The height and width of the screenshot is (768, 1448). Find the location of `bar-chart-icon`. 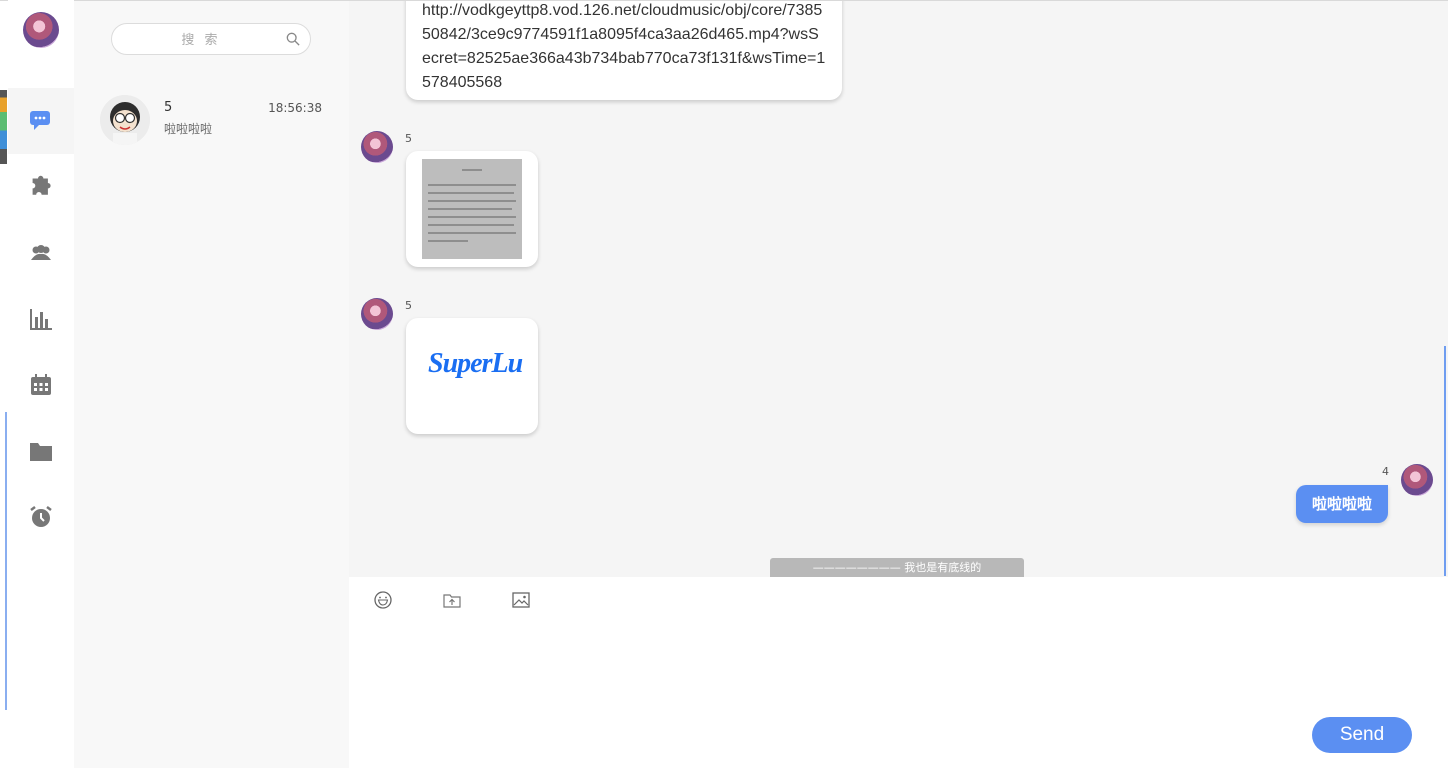

bar-chart-icon is located at coordinates (41, 319).